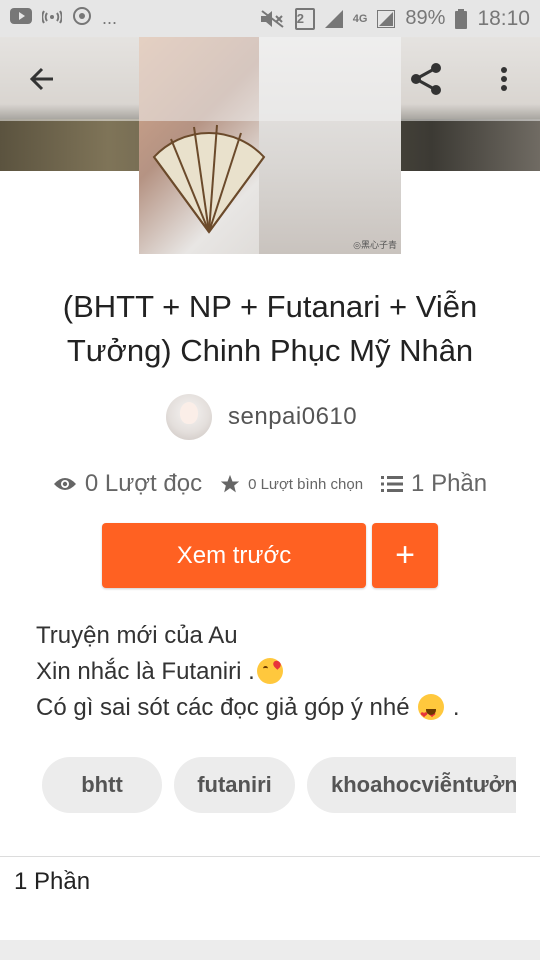 This screenshot has height=960, width=540. Describe the element at coordinates (292, 417) in the screenshot. I see `author-name: senpai0610` at that location.